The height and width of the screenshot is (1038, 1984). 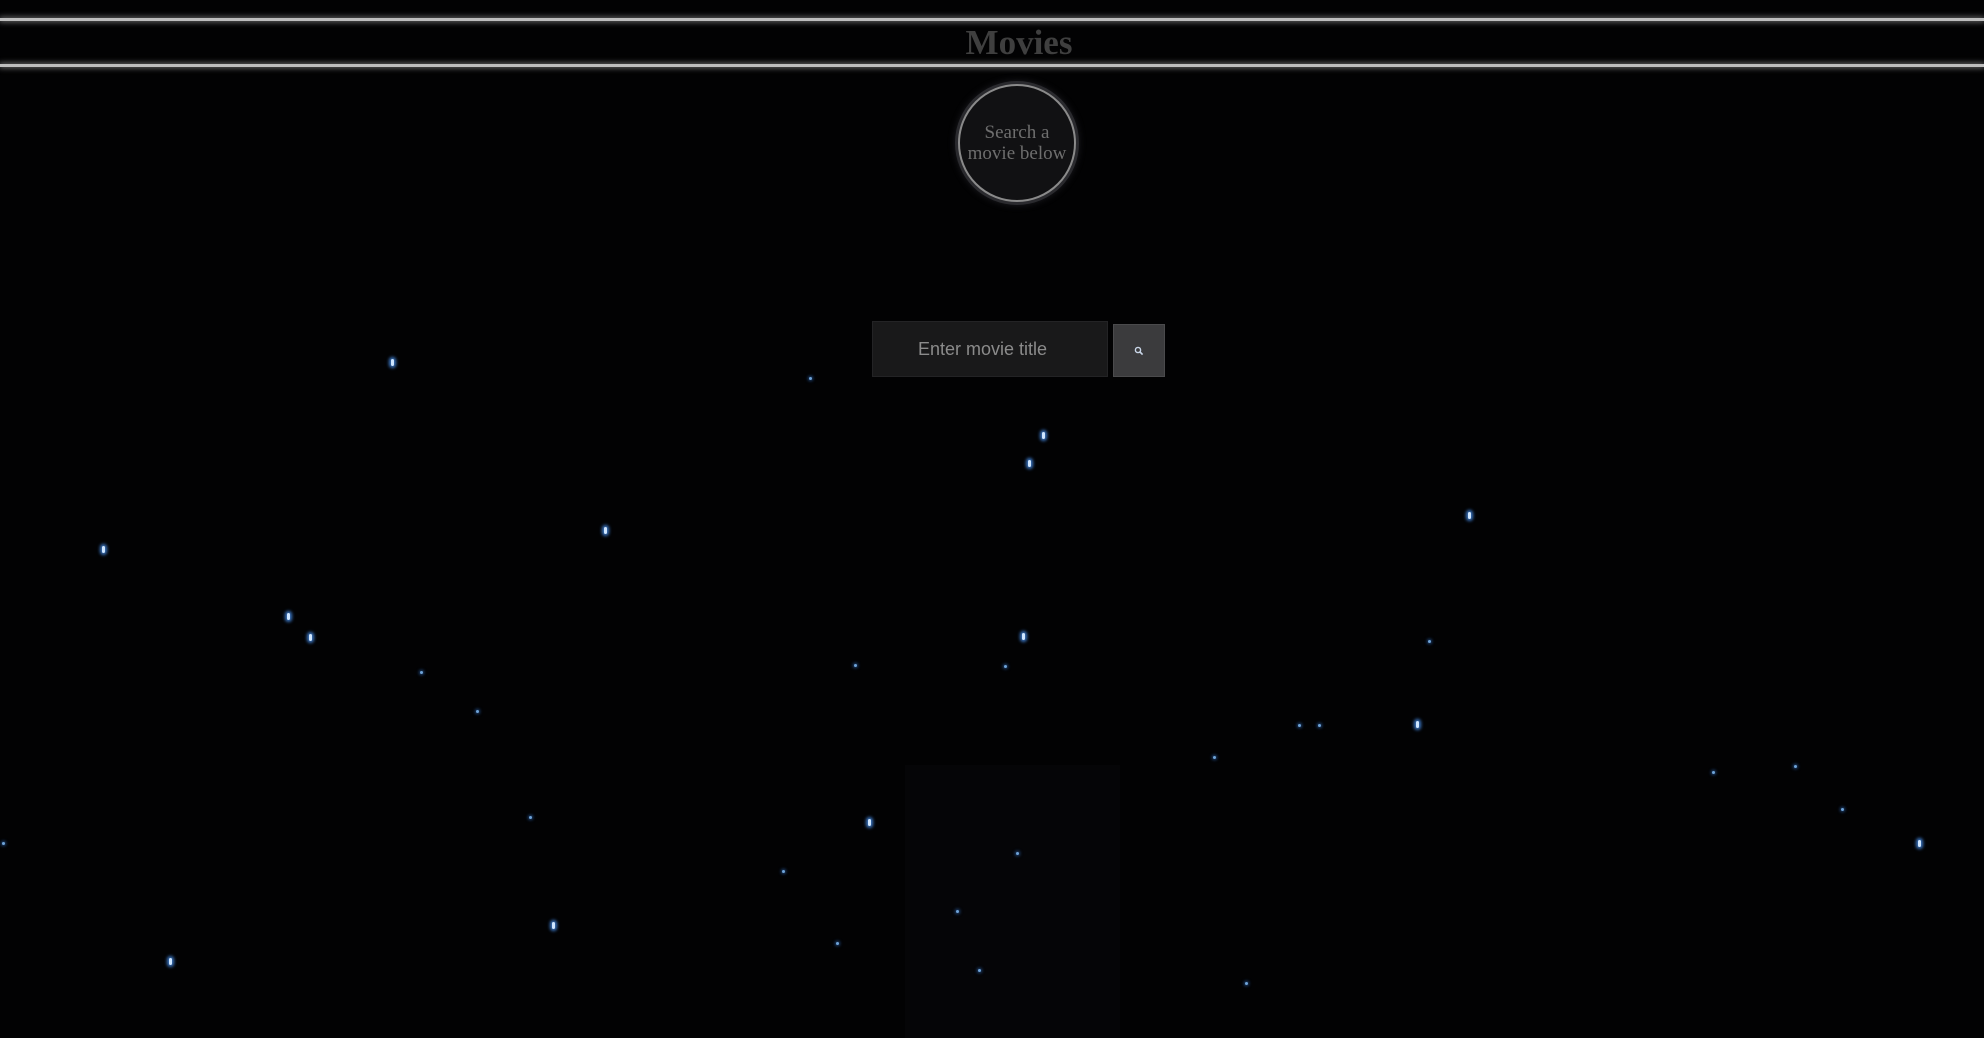 What do you see at coordinates (1019, 42) in the screenshot?
I see `page-title: Movies` at bounding box center [1019, 42].